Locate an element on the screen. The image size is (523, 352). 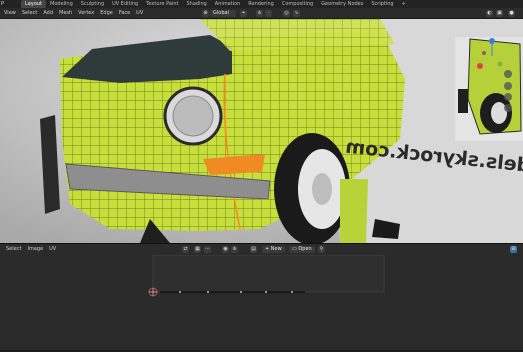
reference-image is located at coordinates (489, 89).